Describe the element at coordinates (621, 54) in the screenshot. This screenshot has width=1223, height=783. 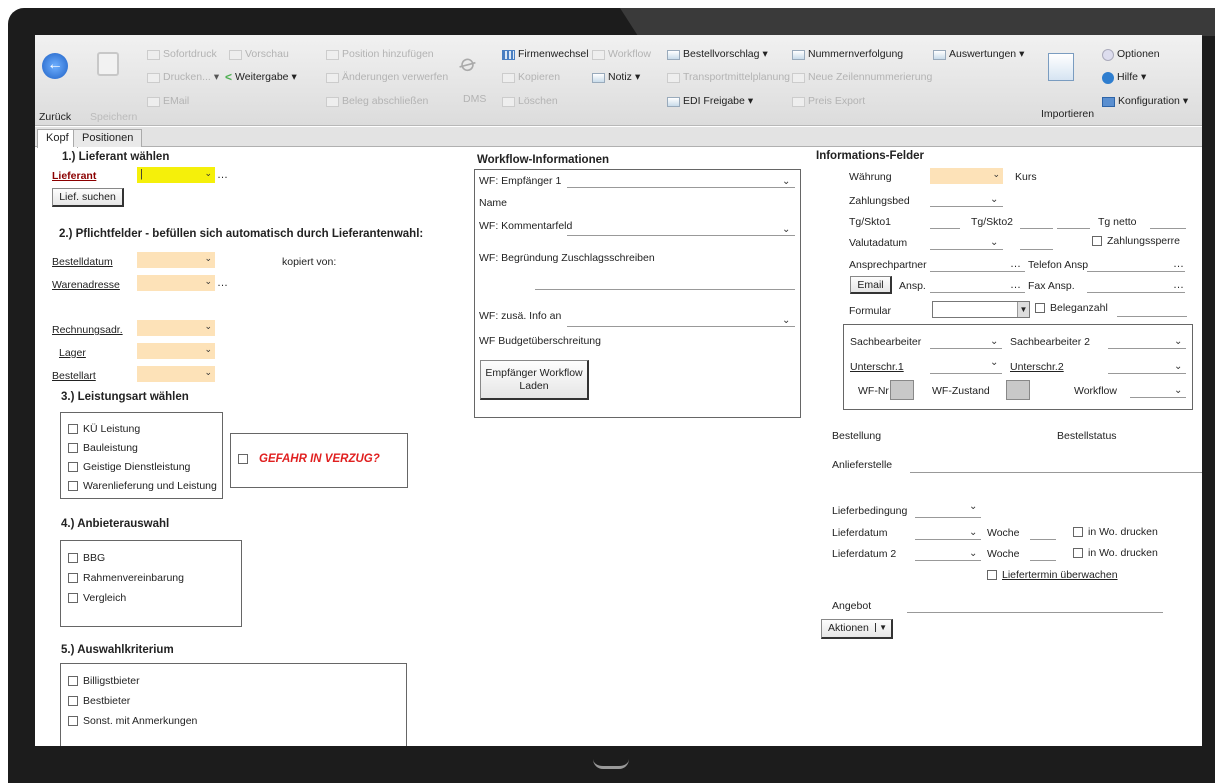
I see `workflow-button: Workflow` at that location.